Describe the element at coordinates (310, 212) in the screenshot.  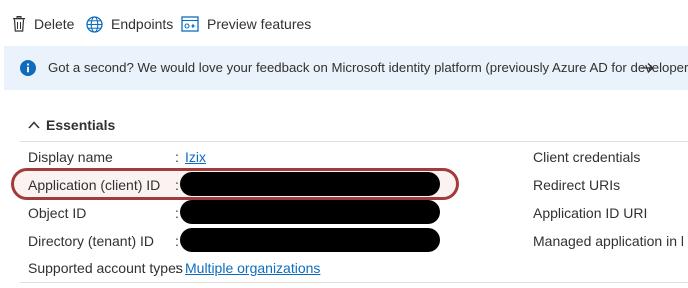
I see `object-id-redacted-value` at that location.